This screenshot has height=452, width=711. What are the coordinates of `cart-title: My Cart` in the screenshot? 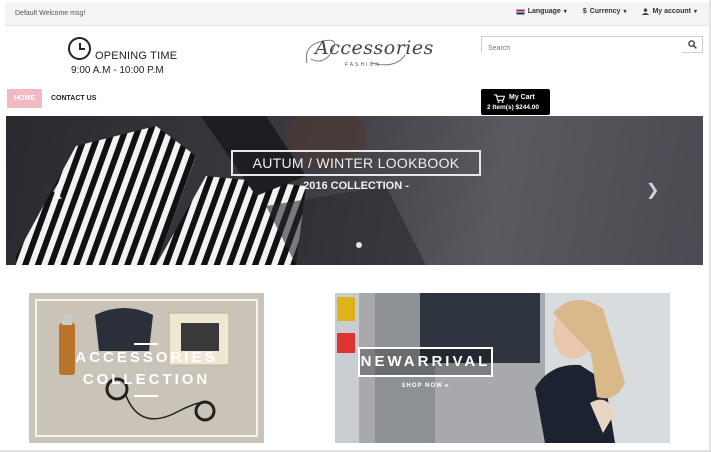 It's located at (522, 97).